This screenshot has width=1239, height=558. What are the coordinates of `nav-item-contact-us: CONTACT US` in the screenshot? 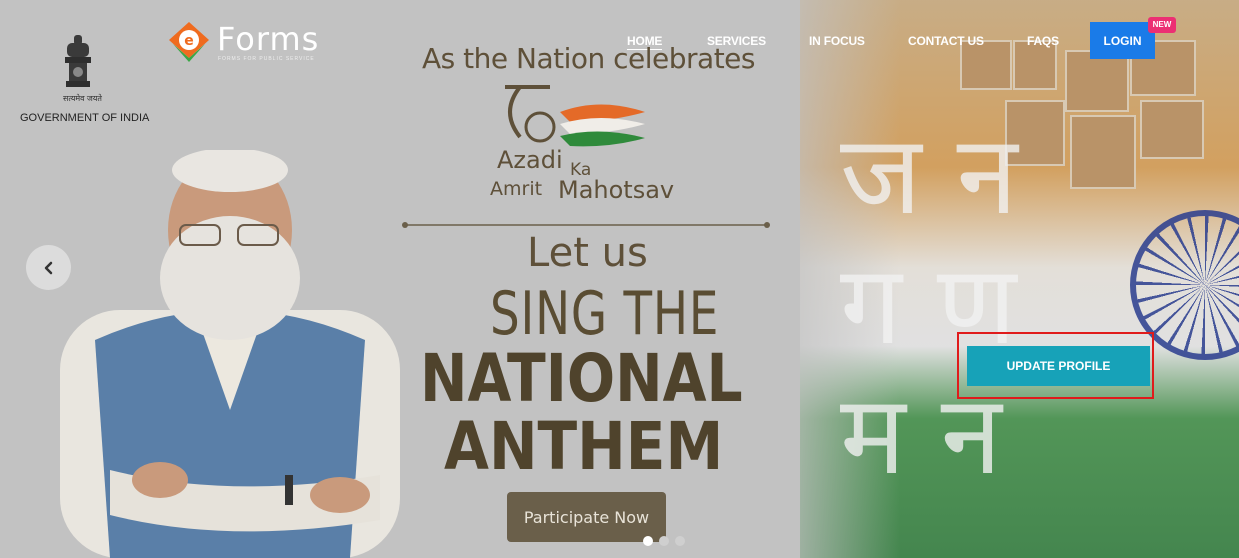 It's located at (946, 41).